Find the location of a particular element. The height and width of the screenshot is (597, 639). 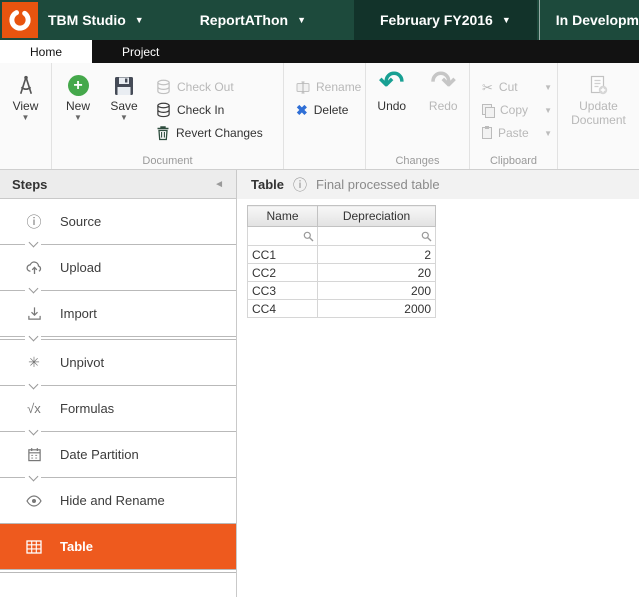

delete-button: ✖ Delete is located at coordinates (328, 110).